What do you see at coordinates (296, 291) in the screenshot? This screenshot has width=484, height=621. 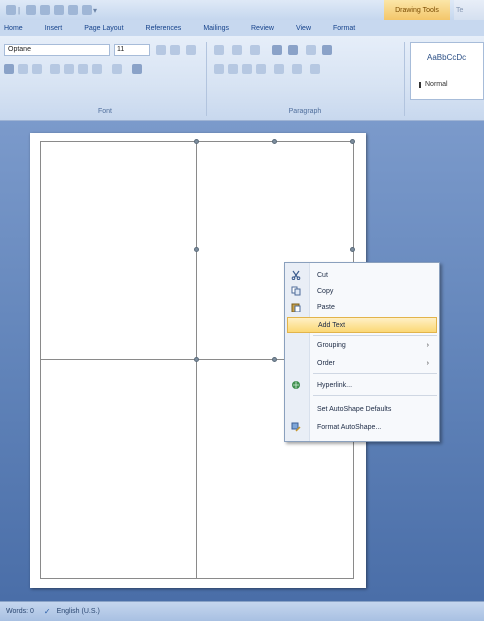 I see `copy-icon` at bounding box center [296, 291].